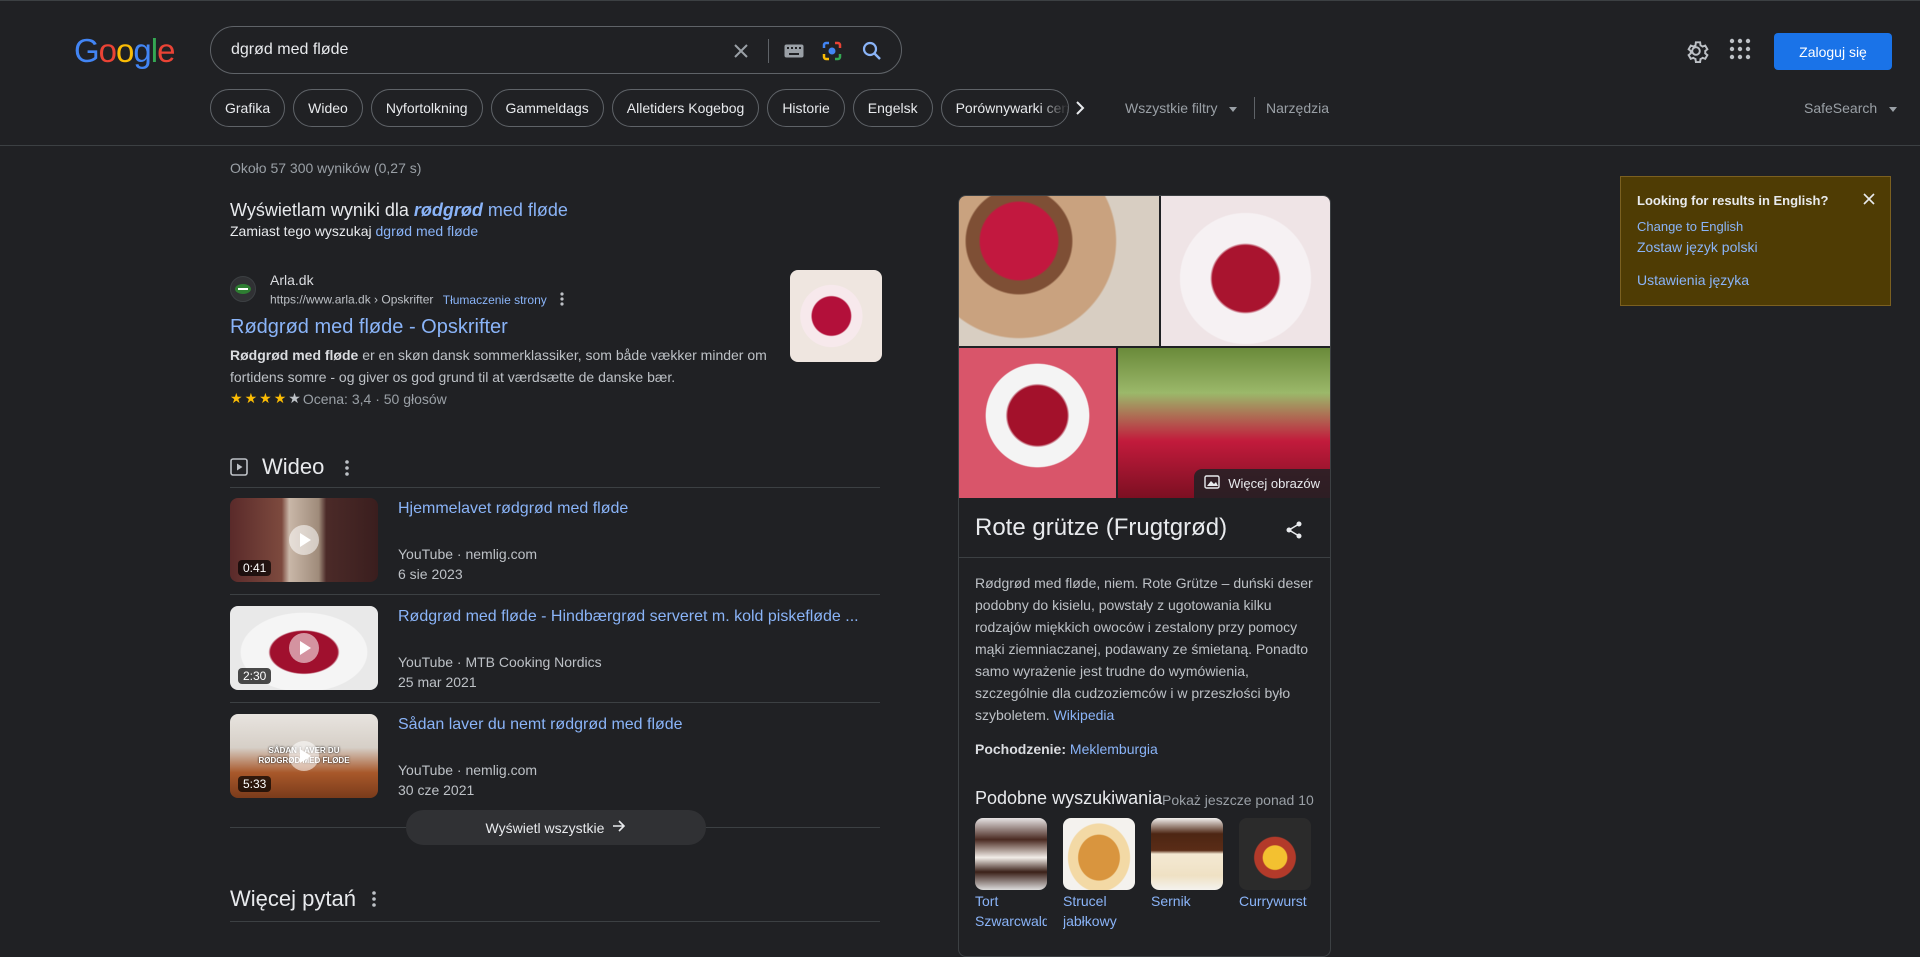 This screenshot has height=957, width=1920. What do you see at coordinates (1833, 51) in the screenshot?
I see `login-button: Zaloguj się` at bounding box center [1833, 51].